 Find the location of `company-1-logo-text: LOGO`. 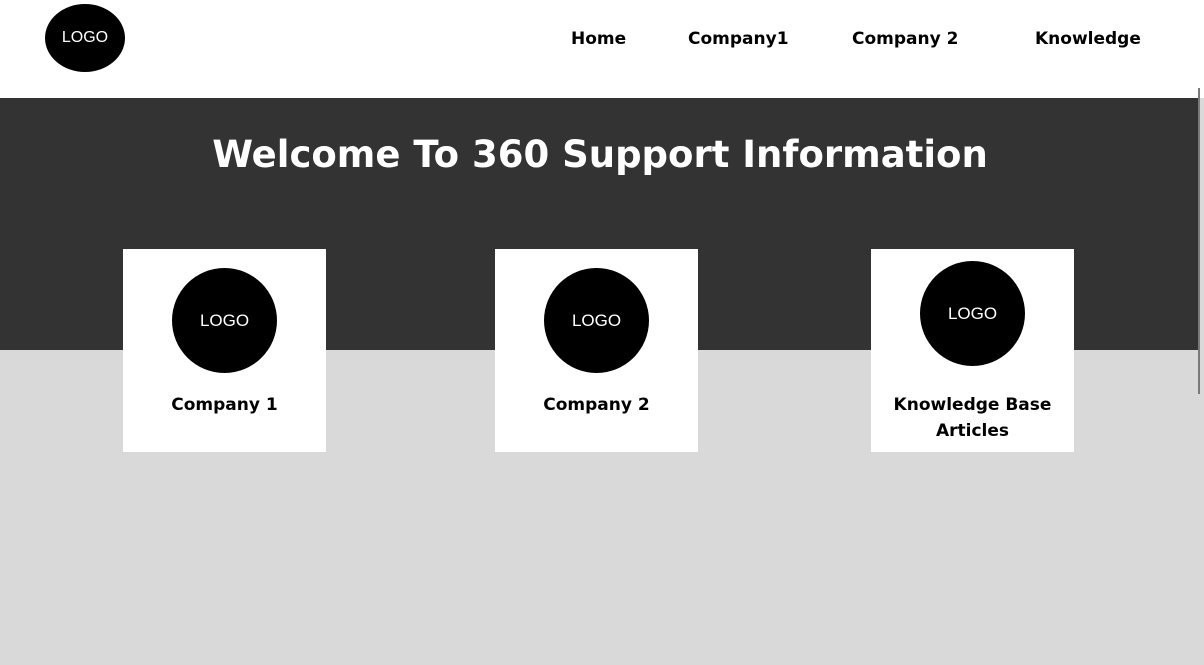

company-1-logo-text: LOGO is located at coordinates (224, 320).